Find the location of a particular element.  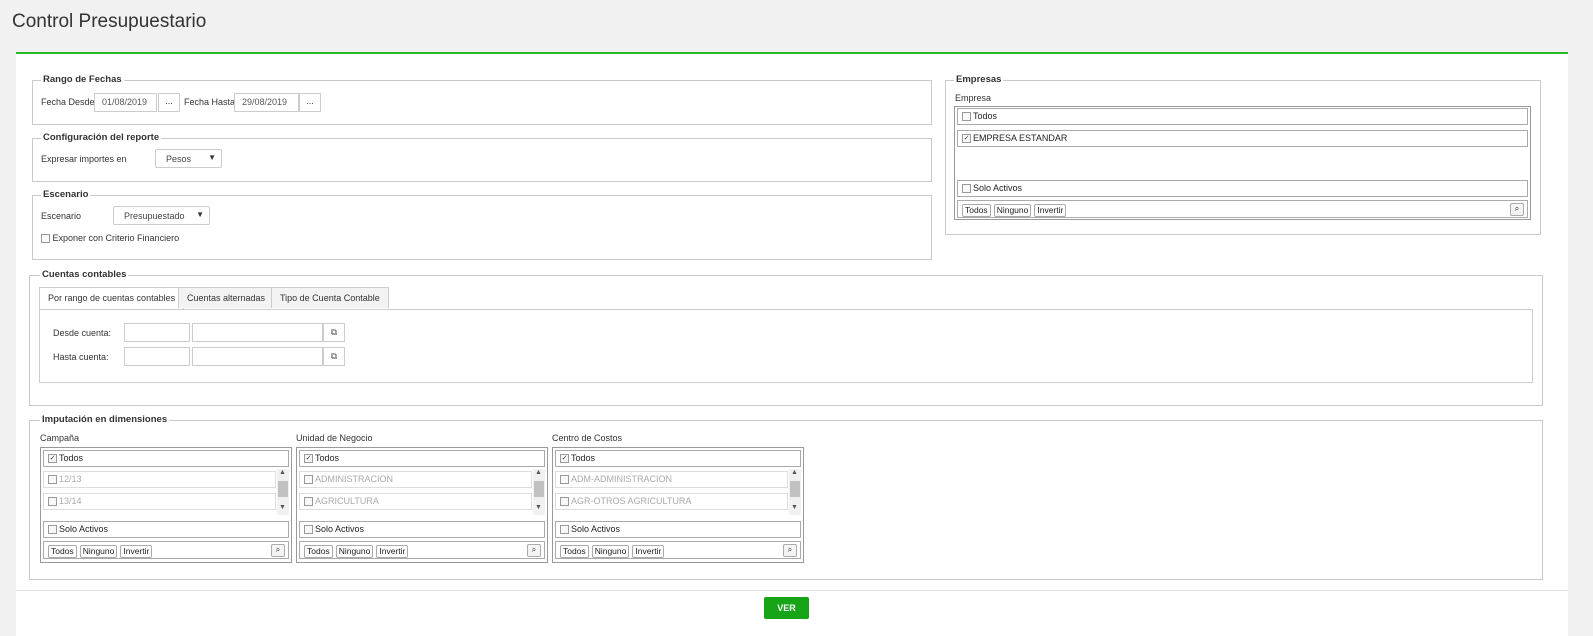

list-item: ADMINISTRACION is located at coordinates (415, 479).